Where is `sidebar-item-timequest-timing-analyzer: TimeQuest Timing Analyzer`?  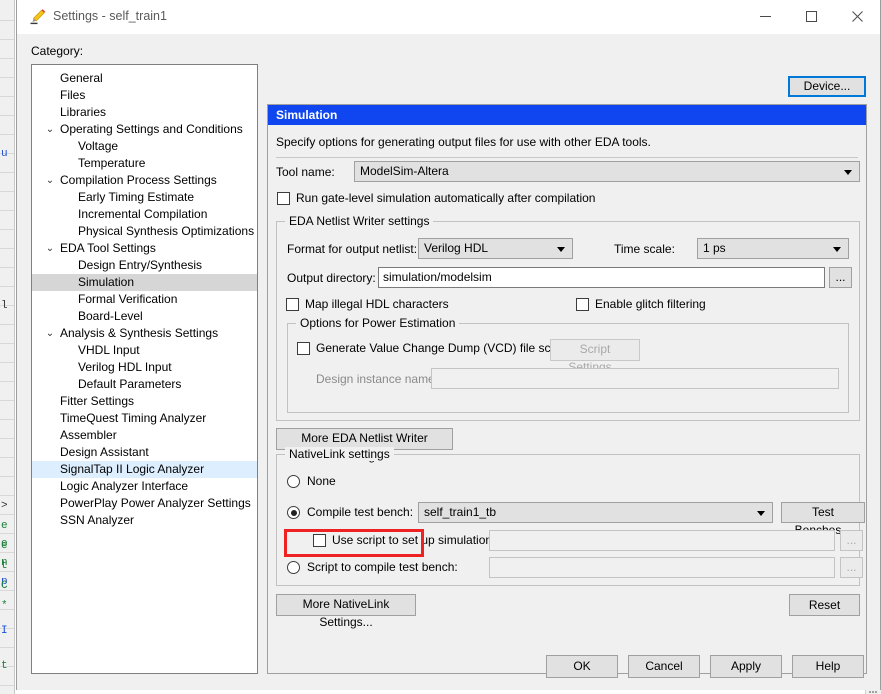
sidebar-item-timequest-timing-analyzer: TimeQuest Timing Analyzer is located at coordinates (144, 418).